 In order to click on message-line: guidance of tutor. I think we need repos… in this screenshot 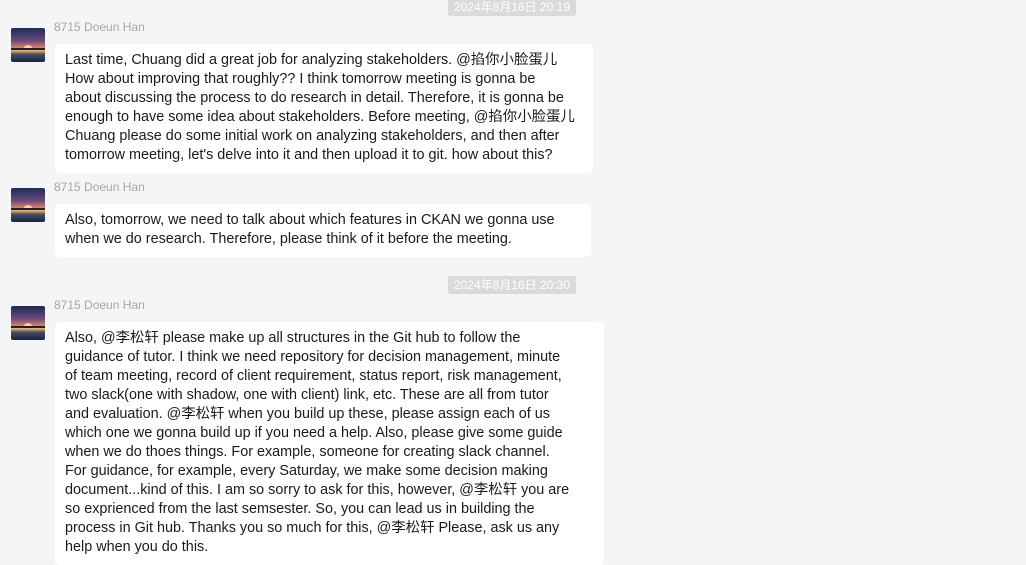, I will do `click(313, 357)`.